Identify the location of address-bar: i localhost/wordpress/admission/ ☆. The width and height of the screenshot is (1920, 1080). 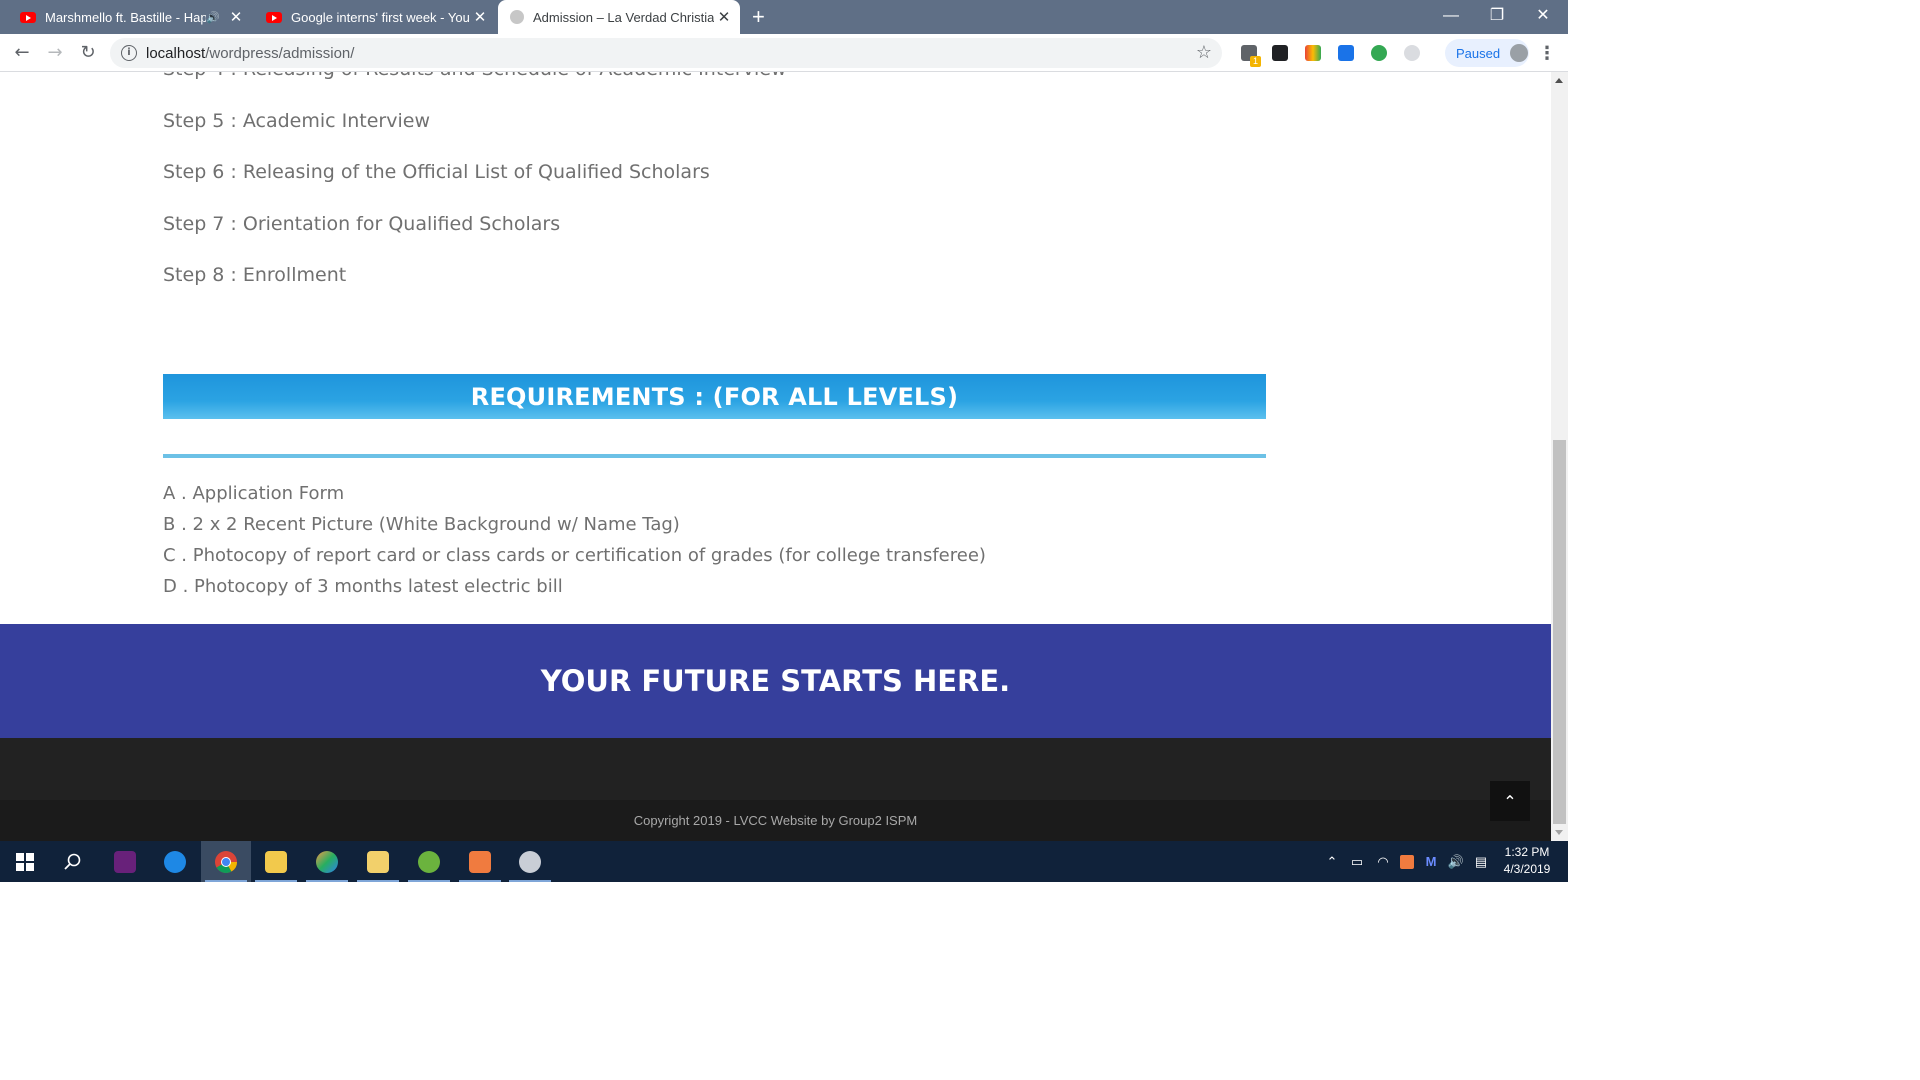
(666, 53).